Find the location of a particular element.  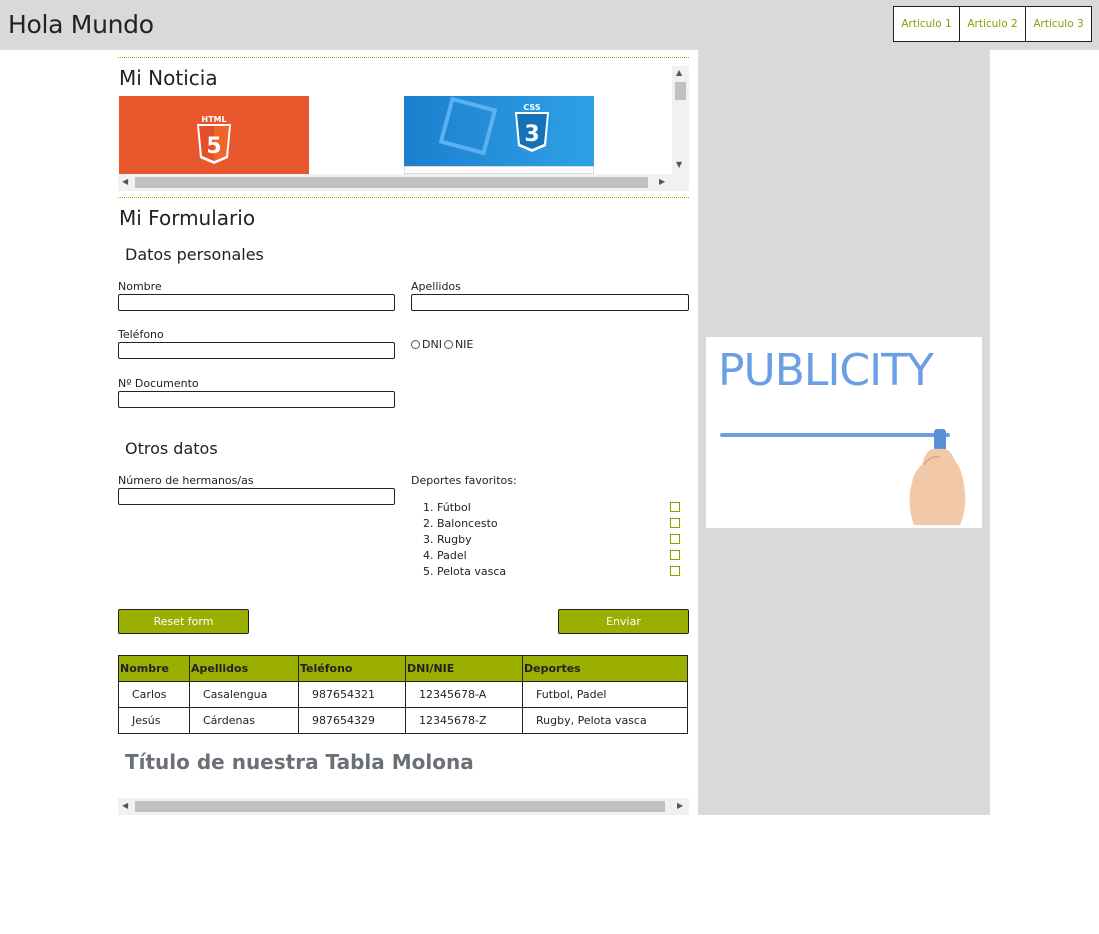

svg-text: CSS is located at coordinates (531, 107).